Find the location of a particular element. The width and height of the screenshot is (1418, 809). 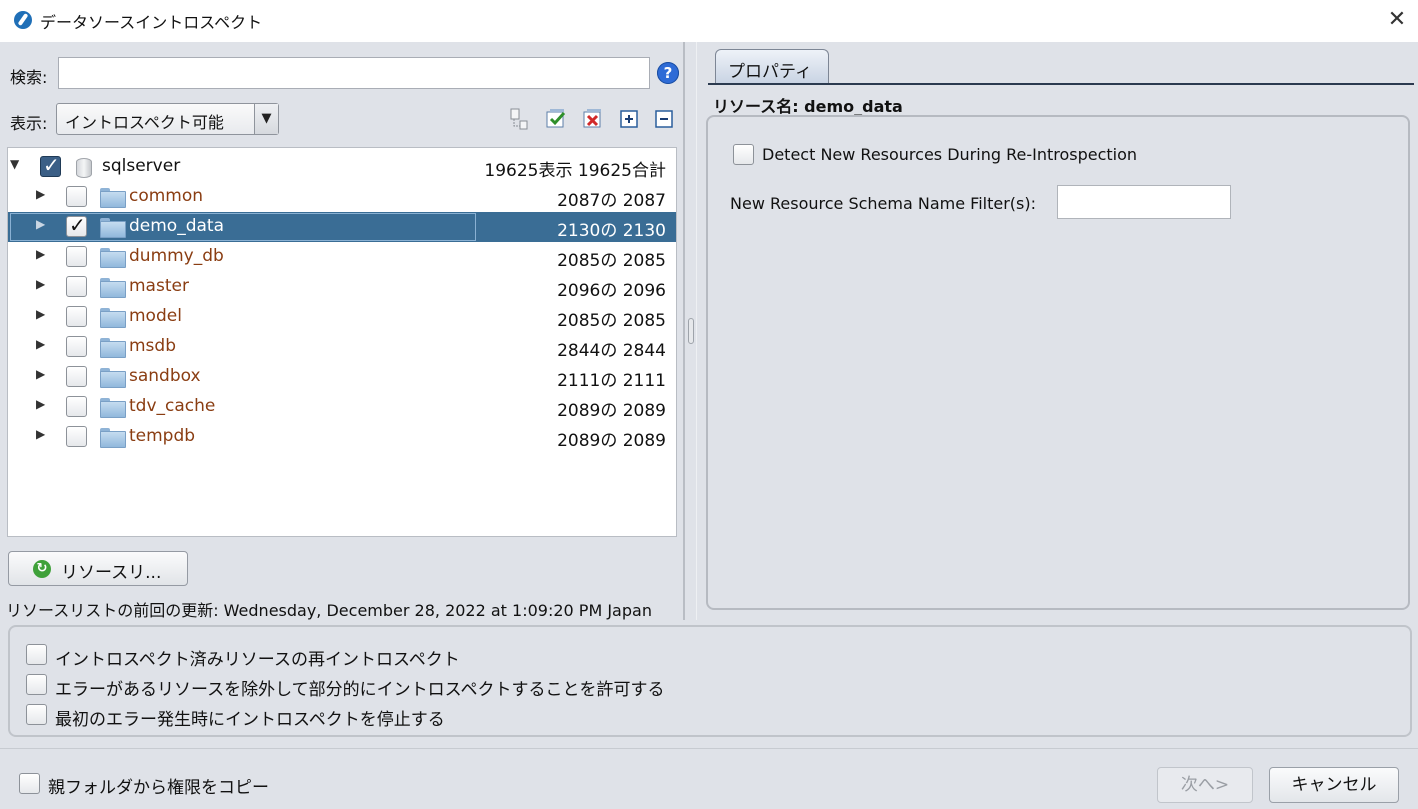

allow-partial-label: エラーがあるリソースを除外して部分的にイントロスペクトすることを許可する is located at coordinates (360, 690).